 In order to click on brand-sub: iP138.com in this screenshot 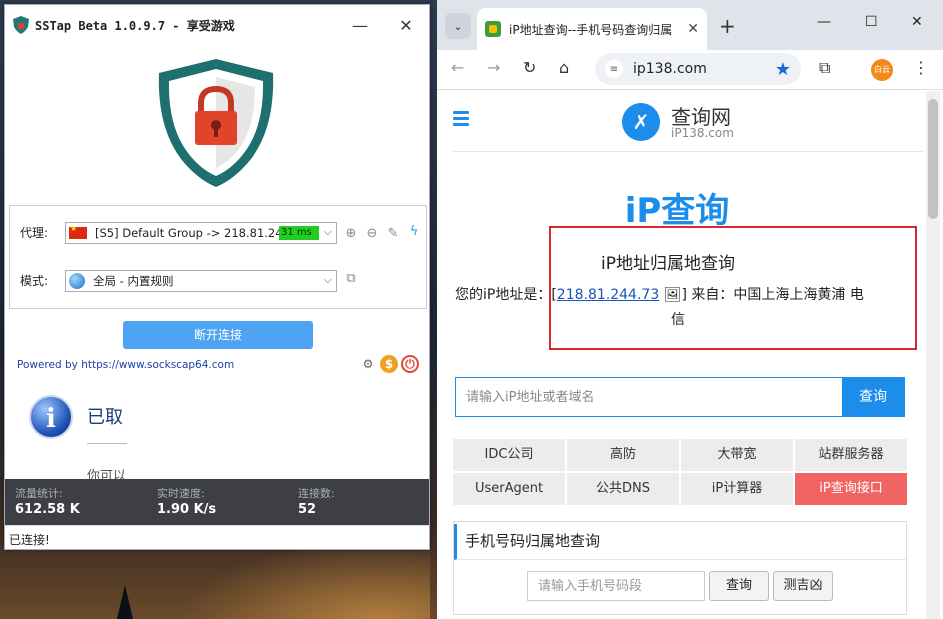, I will do `click(702, 133)`.